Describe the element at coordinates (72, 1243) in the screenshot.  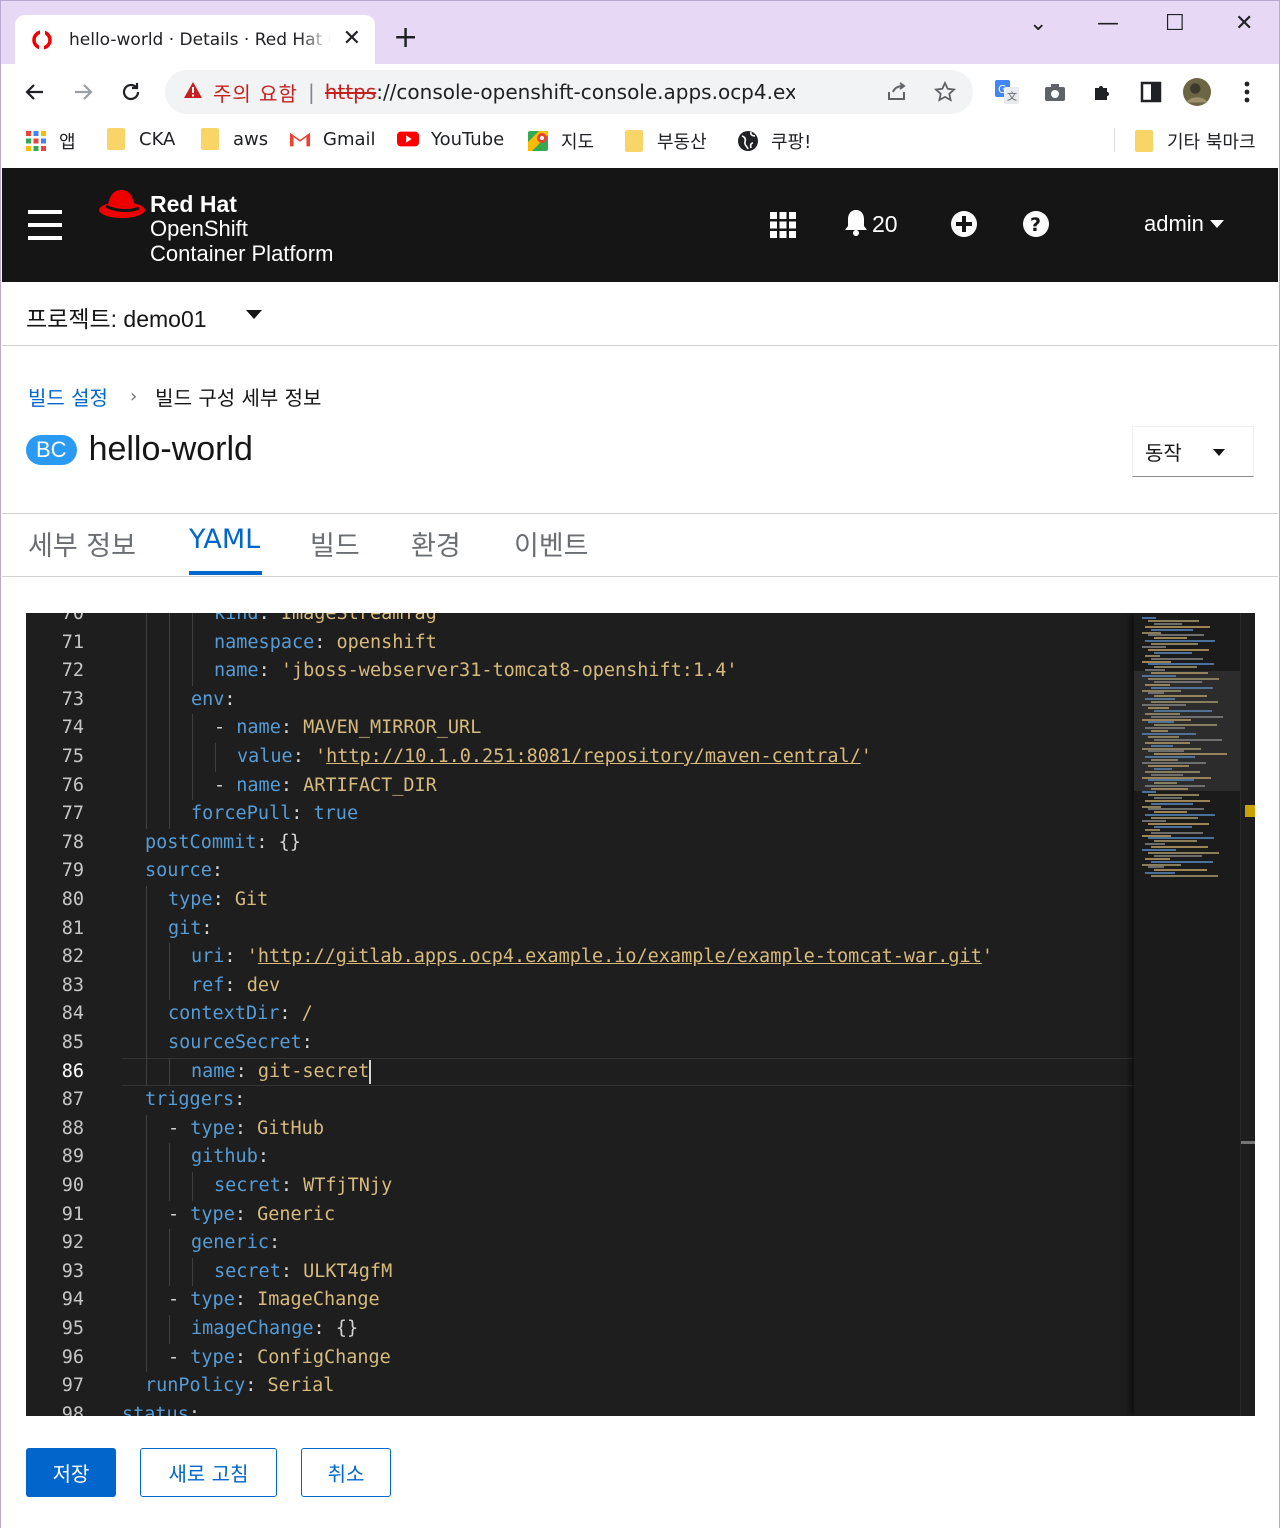
I see `line-number: 92` at that location.